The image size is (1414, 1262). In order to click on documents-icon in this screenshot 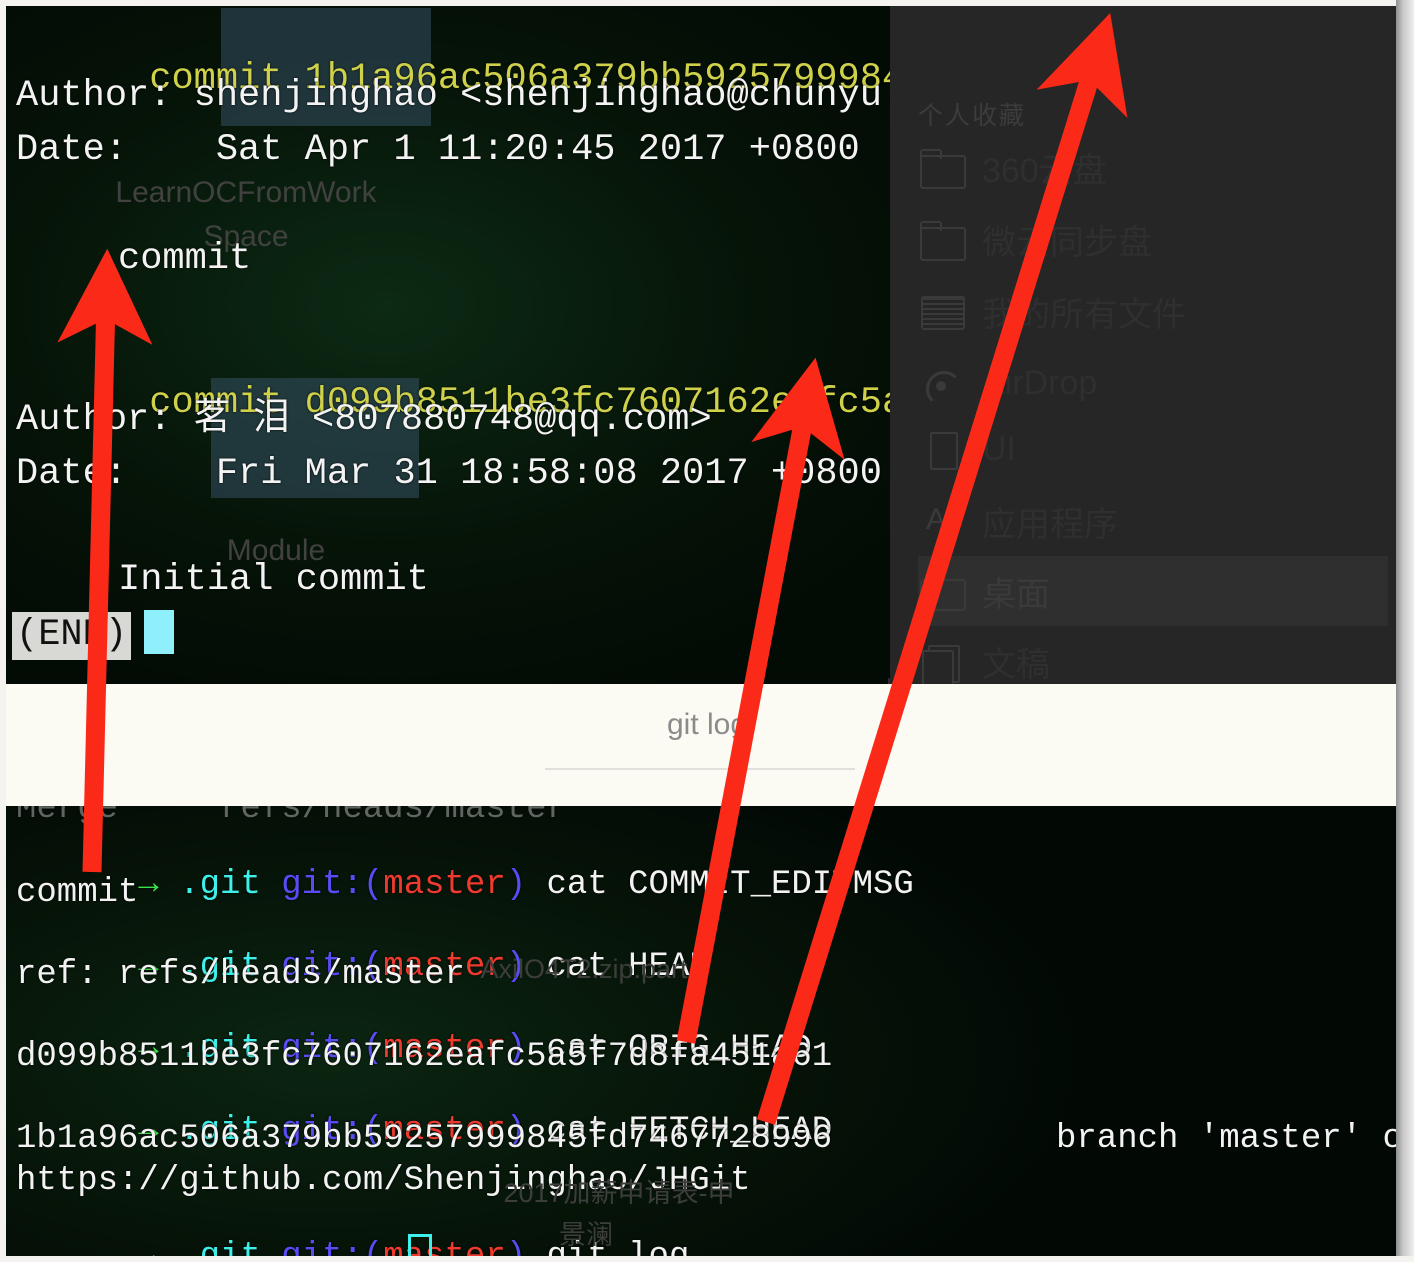, I will do `click(941, 664)`.